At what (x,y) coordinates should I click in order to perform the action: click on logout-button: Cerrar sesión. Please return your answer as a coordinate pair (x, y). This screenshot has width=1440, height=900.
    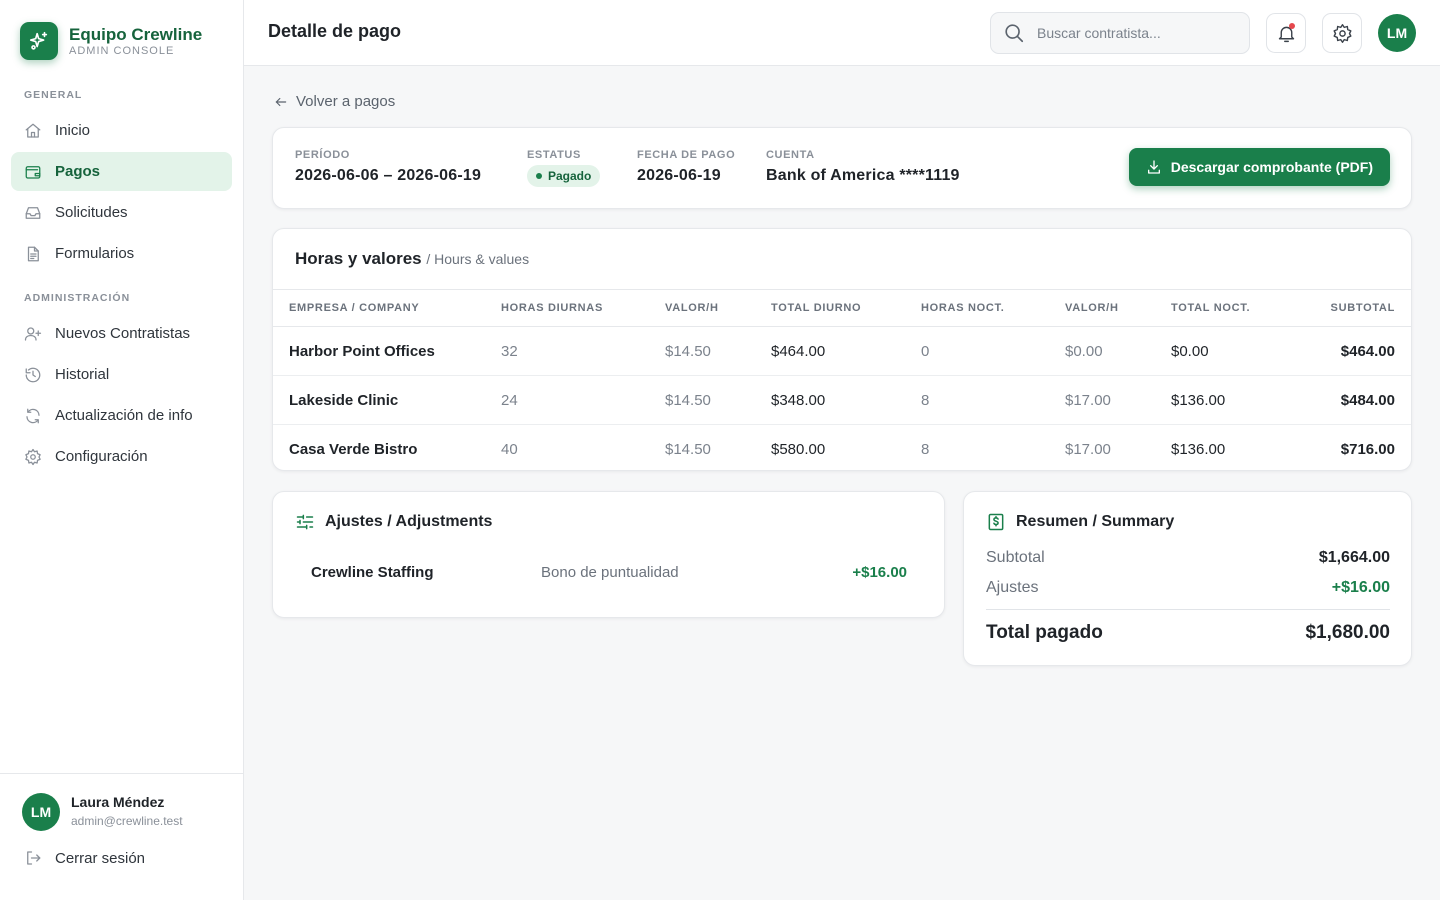
    Looking at the image, I should click on (121, 858).